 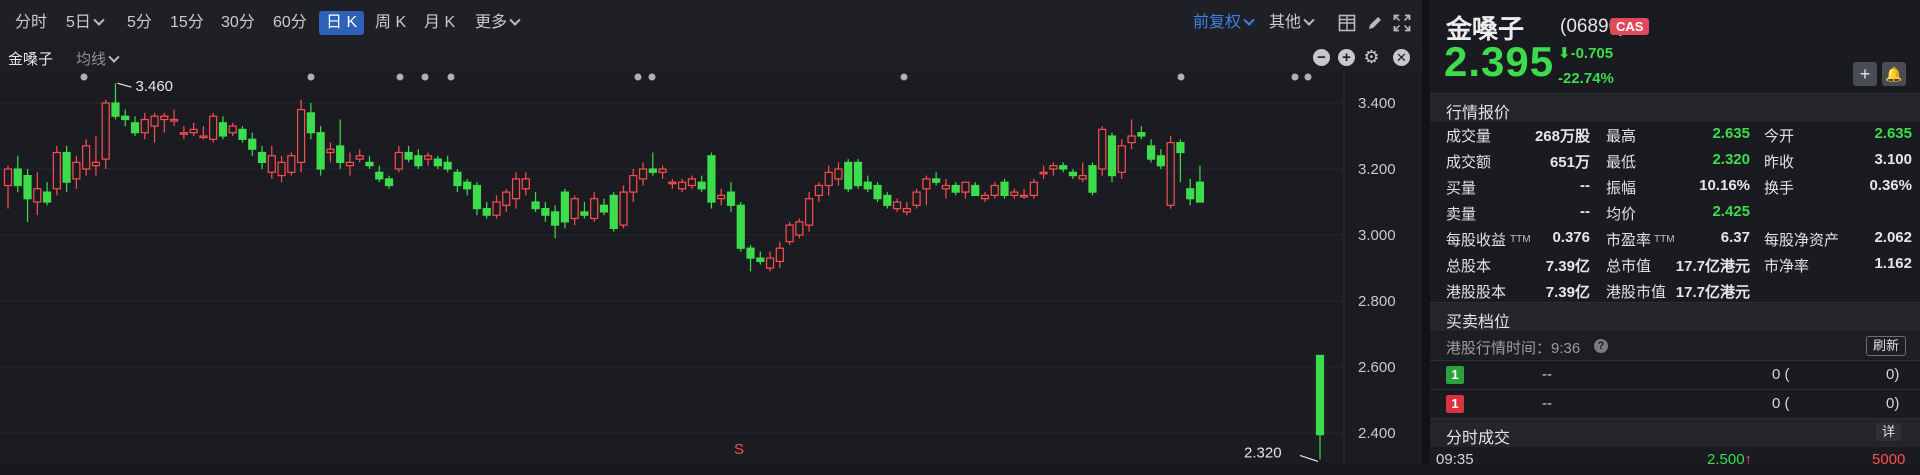 I want to click on quote-value: 3.100, so click(x=1893, y=159).